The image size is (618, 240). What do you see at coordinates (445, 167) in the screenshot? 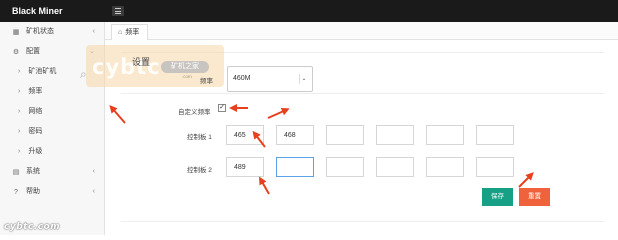
I see `board-2-freq-5-input` at bounding box center [445, 167].